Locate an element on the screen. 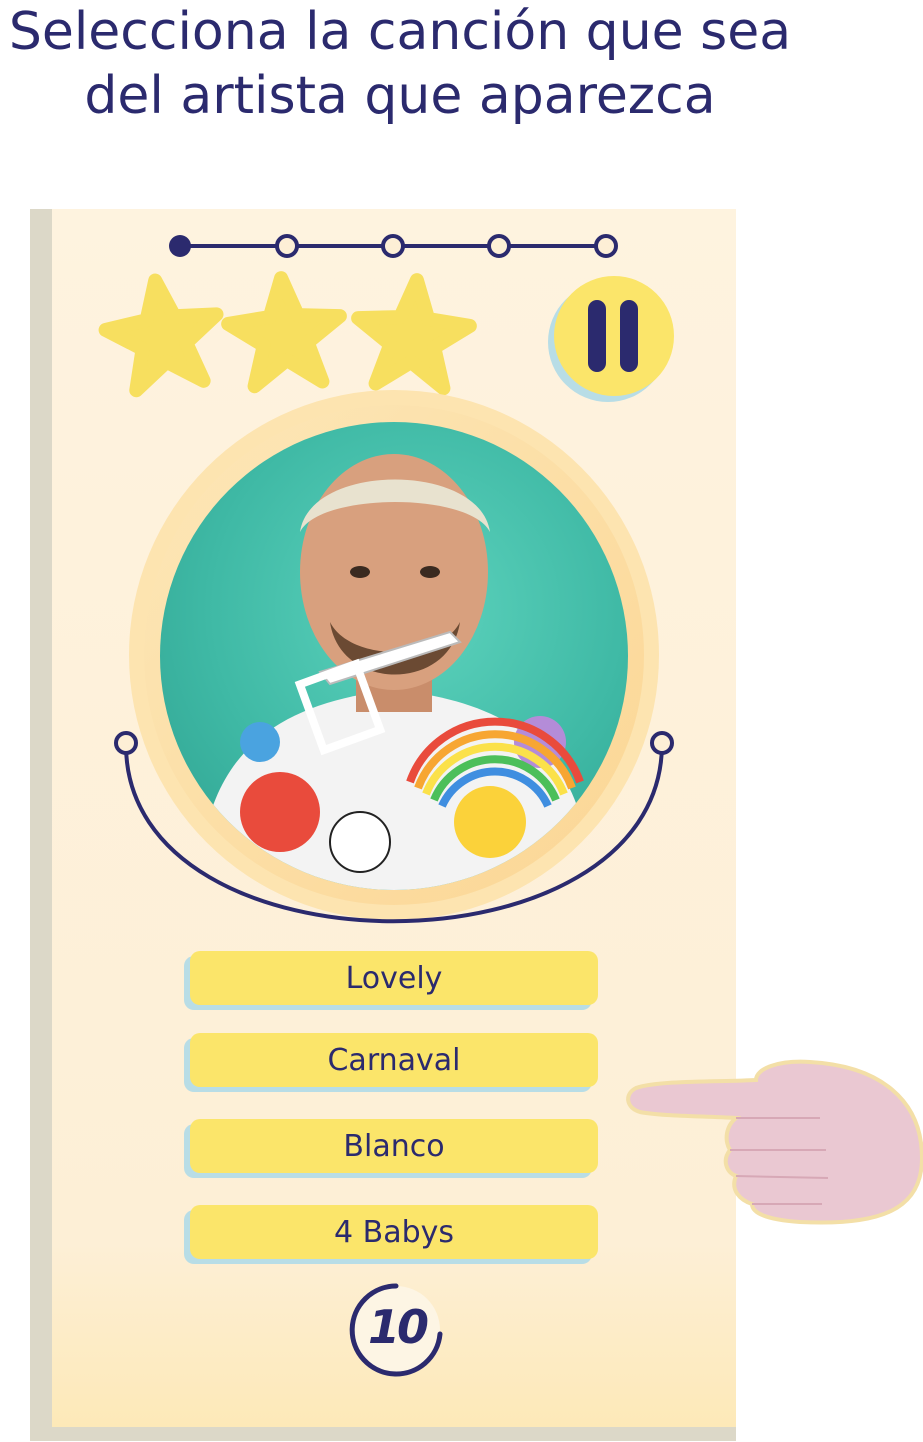 This screenshot has width=923, height=1442. answer-option-lovely: Lovely is located at coordinates (394, 978).